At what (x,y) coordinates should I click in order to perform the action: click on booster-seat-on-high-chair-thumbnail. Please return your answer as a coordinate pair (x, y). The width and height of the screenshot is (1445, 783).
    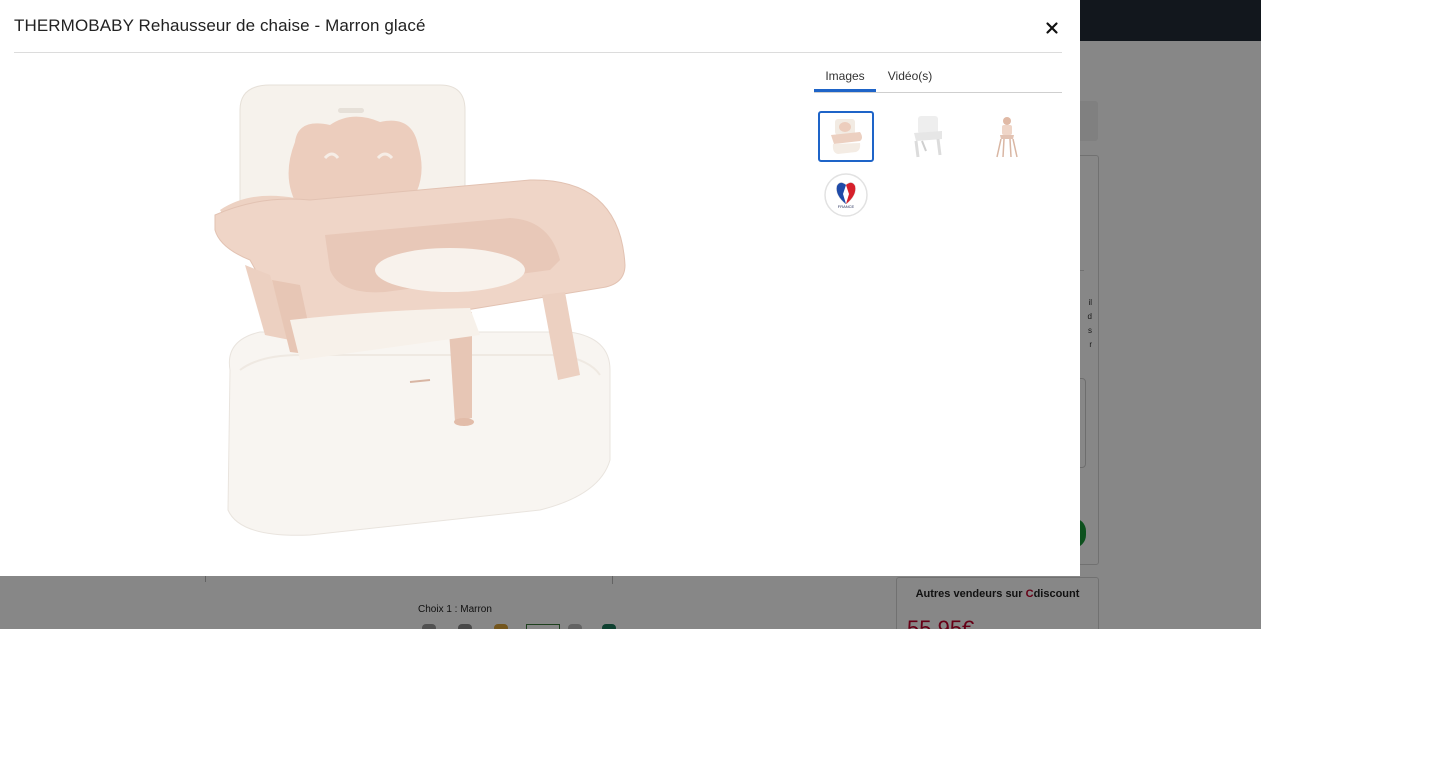
    Looking at the image, I should click on (1007, 137).